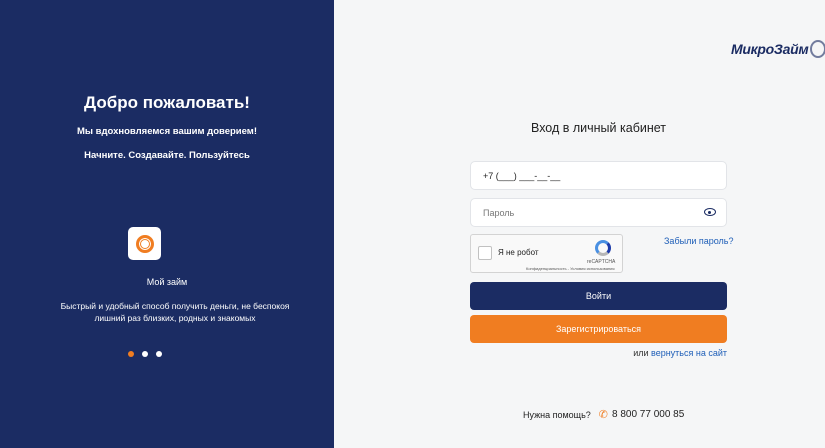 This screenshot has height=448, width=825. Describe the element at coordinates (598, 353) in the screenshot. I see `back-to-site: или вернуться на сайт` at that location.